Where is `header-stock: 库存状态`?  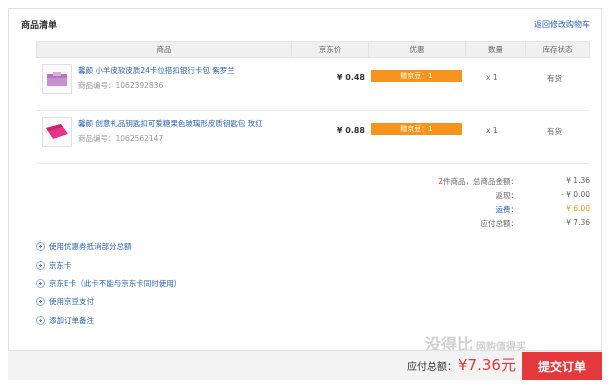
header-stock: 库存状态 is located at coordinates (557, 49).